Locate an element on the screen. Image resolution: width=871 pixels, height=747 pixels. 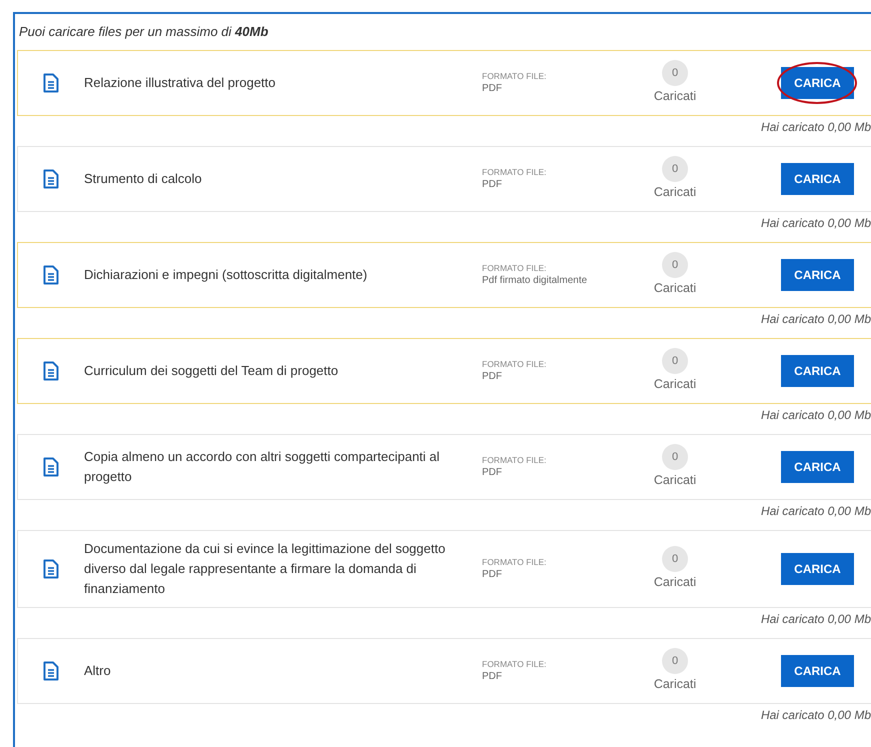
document-title: Copia almeno un accordo con altri soggetti compartecipanti al progetto is located at coordinates (262, 467).